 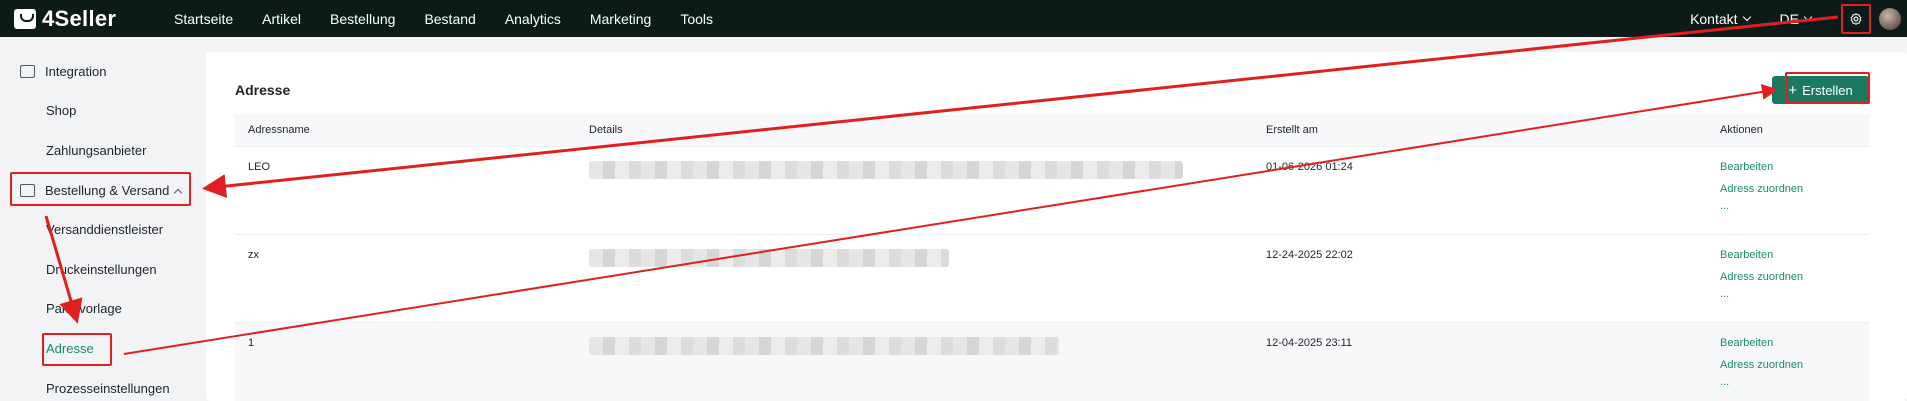 What do you see at coordinates (533, 19) in the screenshot?
I see `nav-item-analytics: Analytics` at bounding box center [533, 19].